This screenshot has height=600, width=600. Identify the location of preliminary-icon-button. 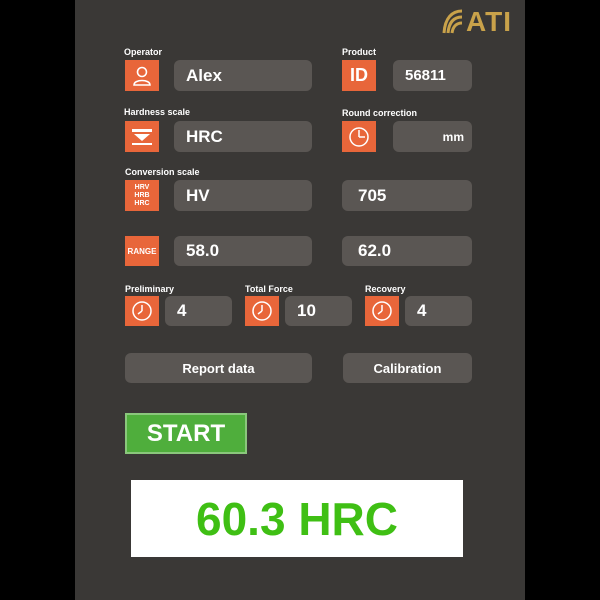
(142, 311).